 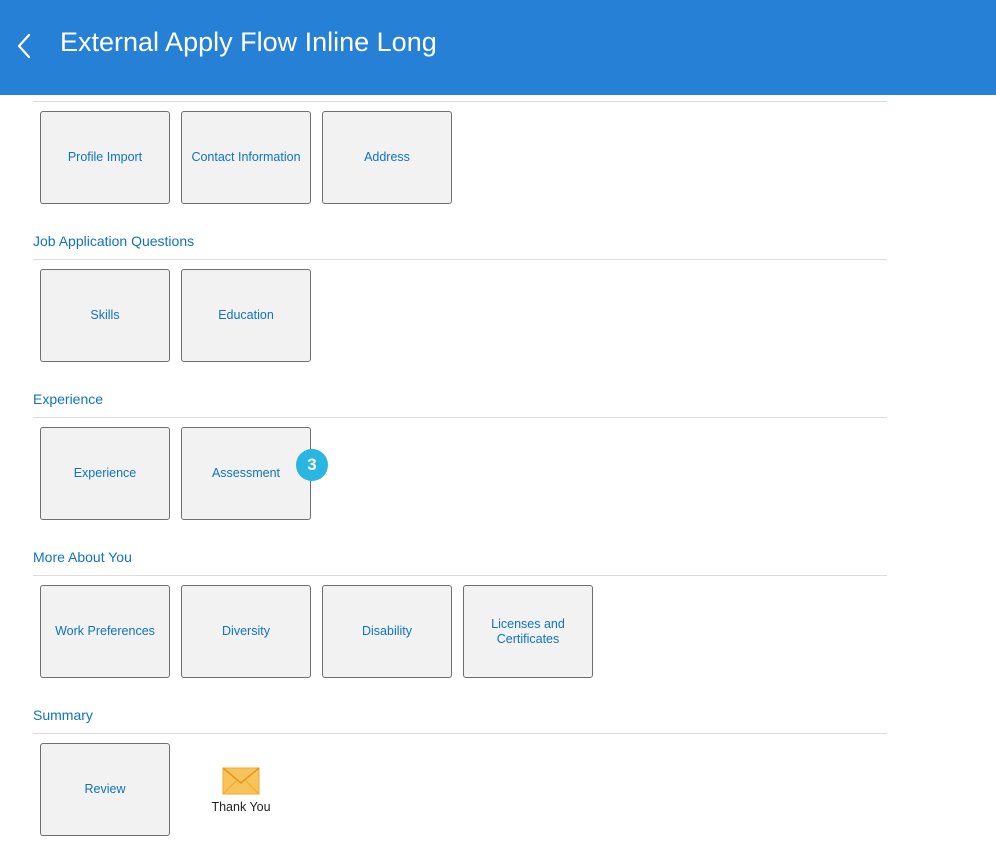 I want to click on tile-work-preferences: Work Preferences, so click(x=105, y=631).